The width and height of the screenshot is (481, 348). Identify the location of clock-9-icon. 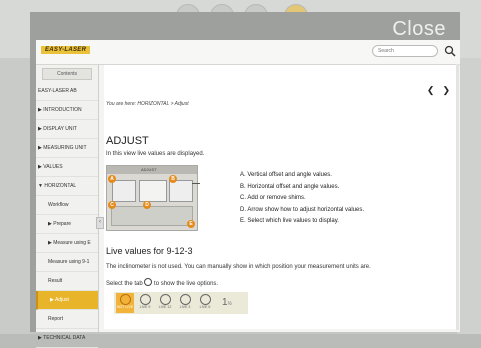
(145, 299).